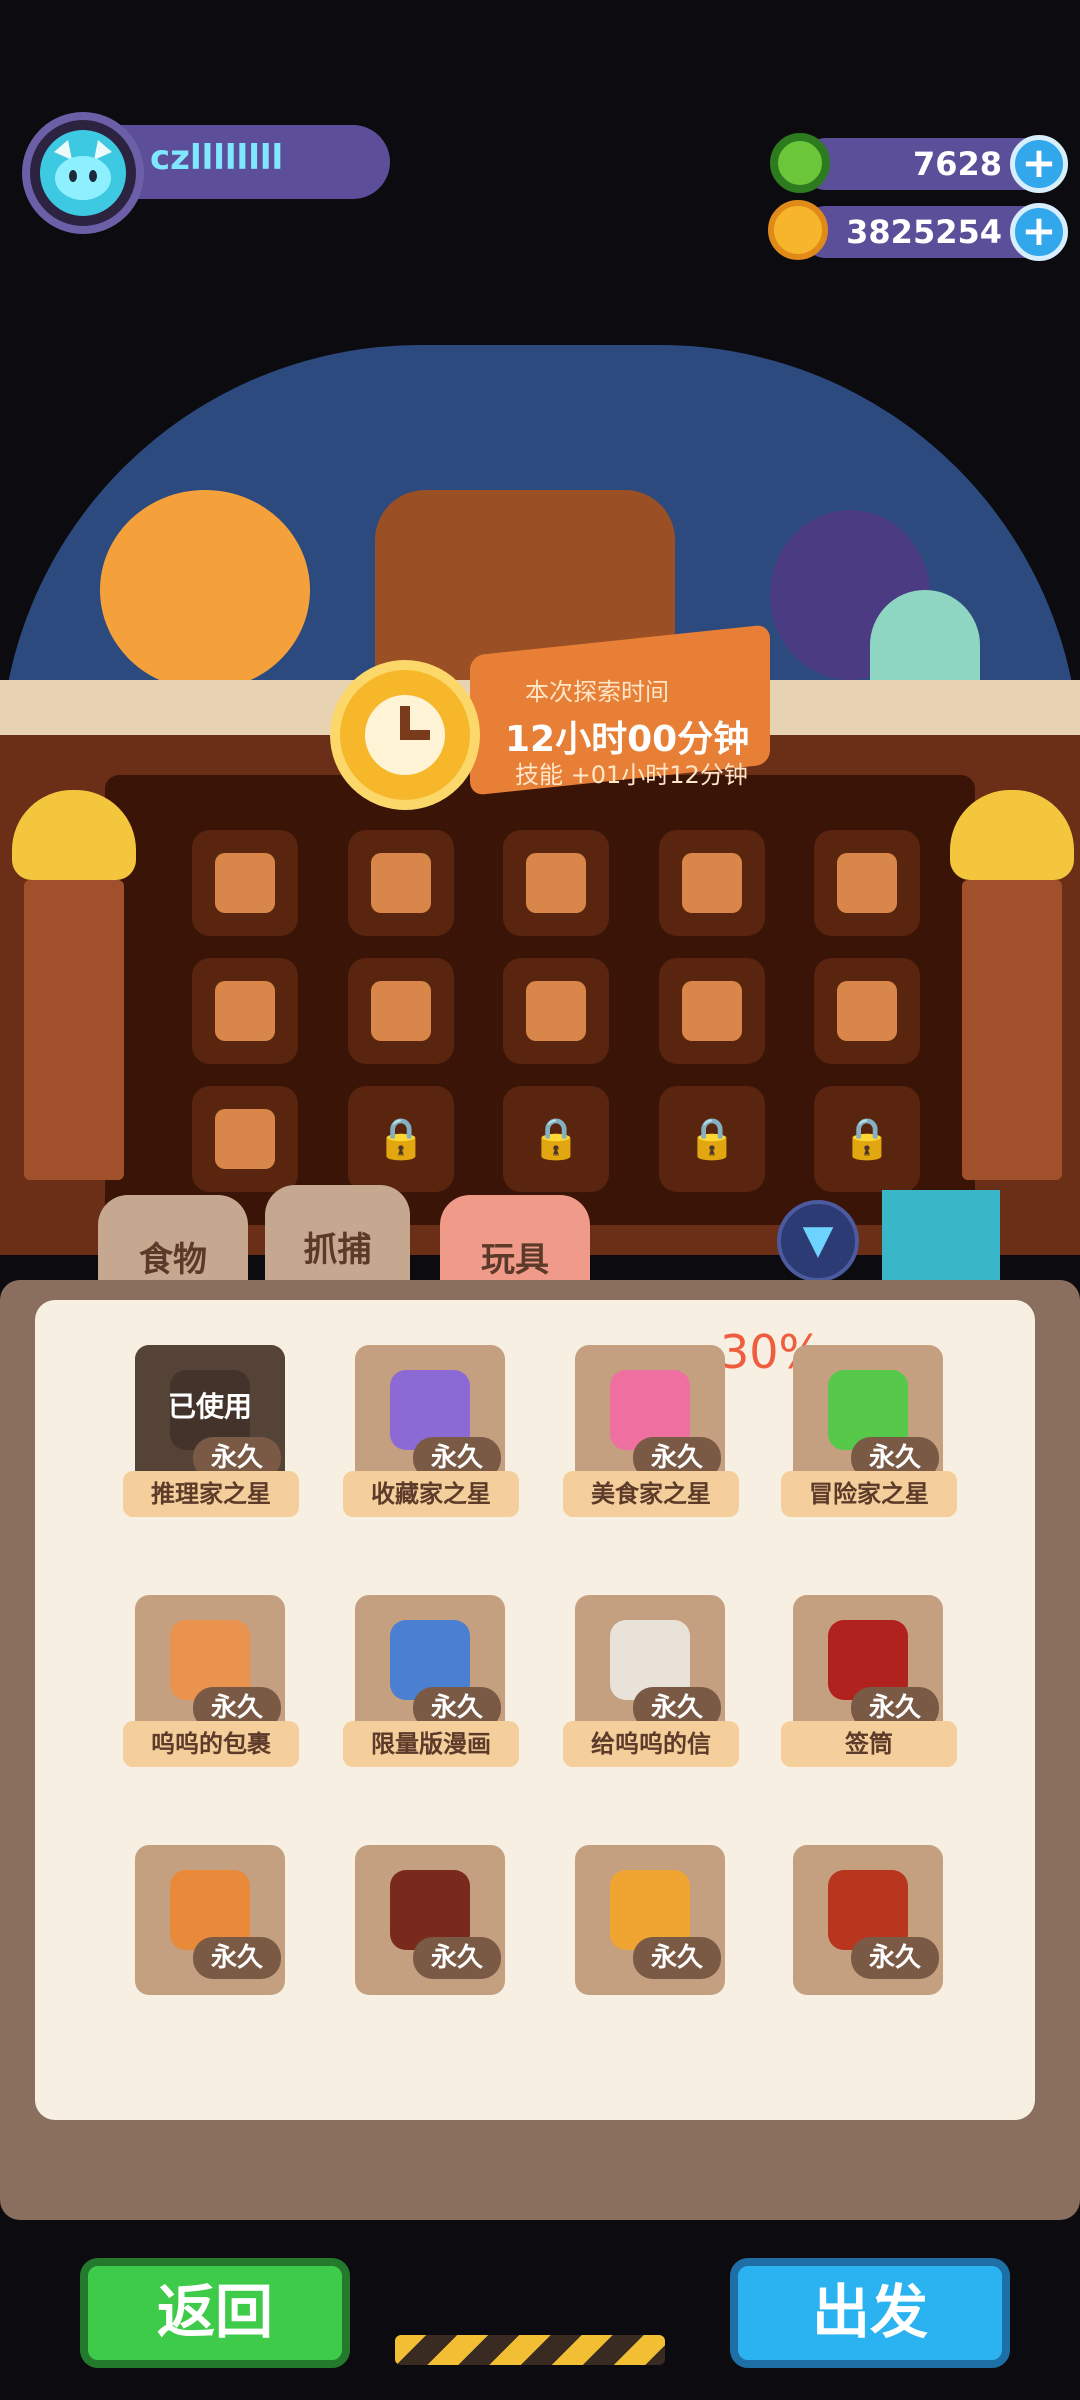 The height and width of the screenshot is (2400, 1080). What do you see at coordinates (173, 1260) in the screenshot?
I see `tab-food-label: 食物` at bounding box center [173, 1260].